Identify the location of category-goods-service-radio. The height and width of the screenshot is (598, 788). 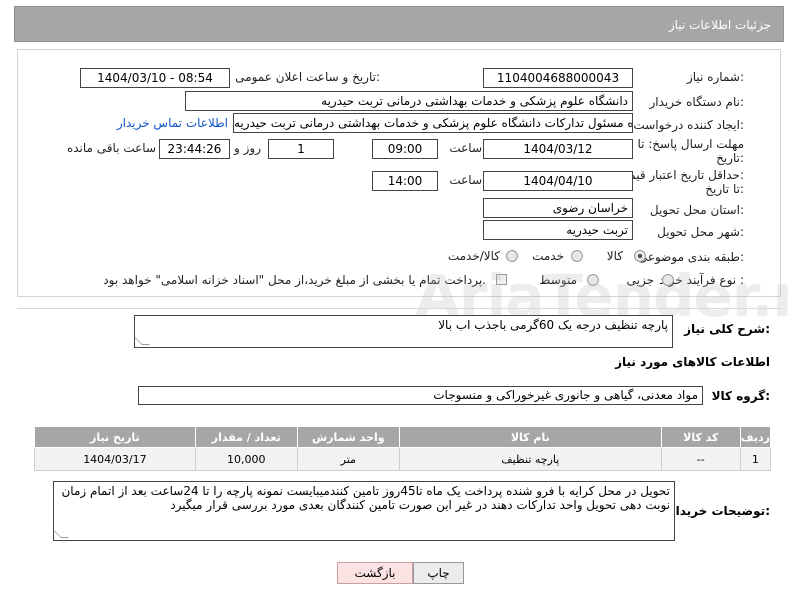
(512, 256).